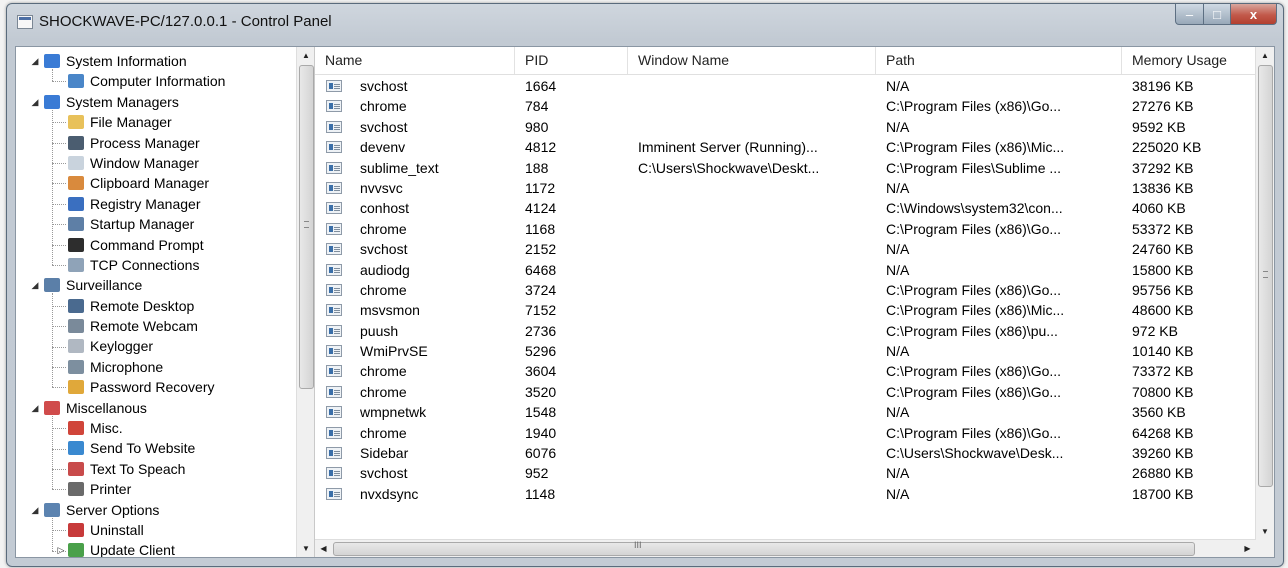  I want to click on expand-arrow-icon: ▷, so click(61, 548).